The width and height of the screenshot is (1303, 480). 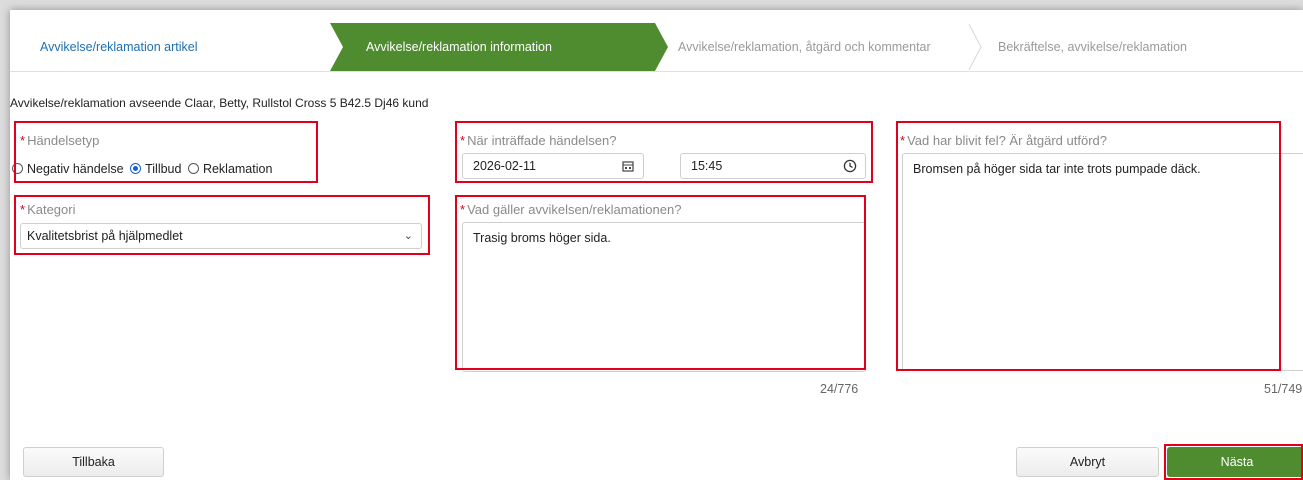 I want to click on concerns-textarea: Trasig broms höger sida., so click(x=664, y=297).